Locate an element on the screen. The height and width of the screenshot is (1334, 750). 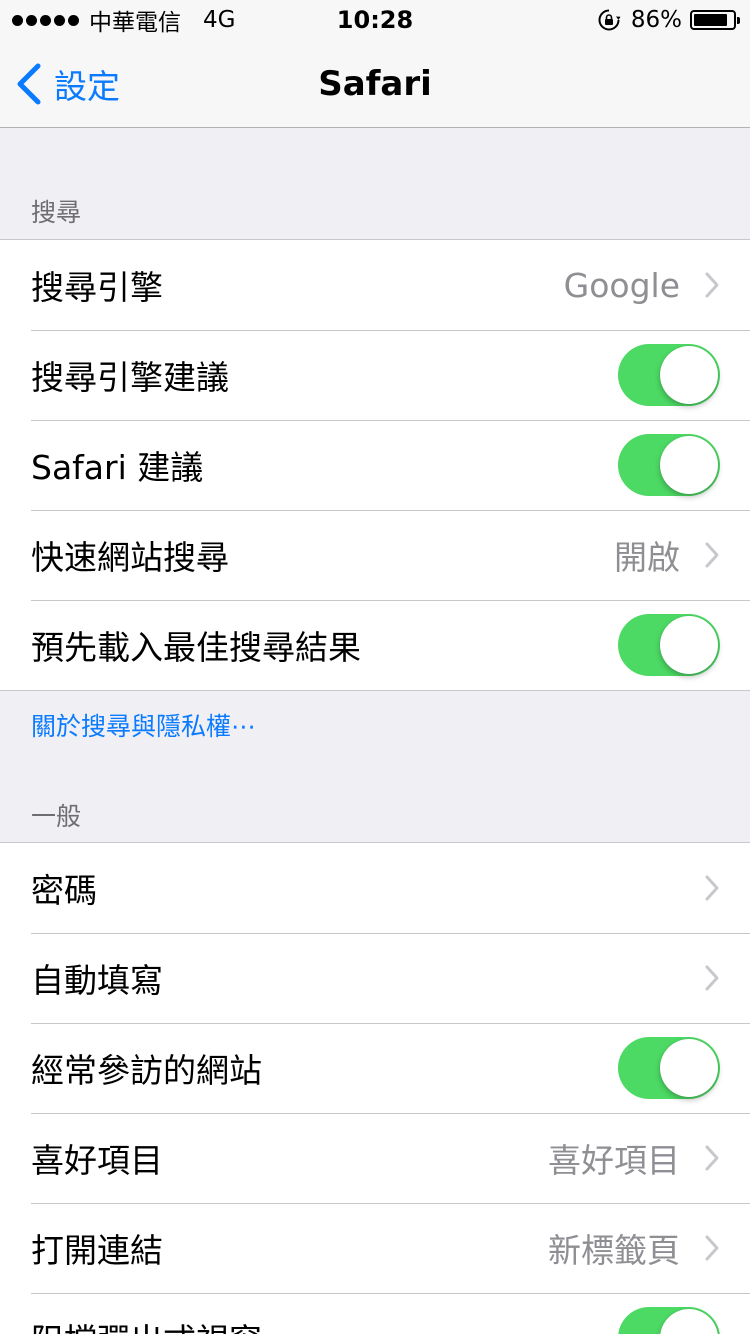
back-button-label: 設定 is located at coordinates (87, 86).